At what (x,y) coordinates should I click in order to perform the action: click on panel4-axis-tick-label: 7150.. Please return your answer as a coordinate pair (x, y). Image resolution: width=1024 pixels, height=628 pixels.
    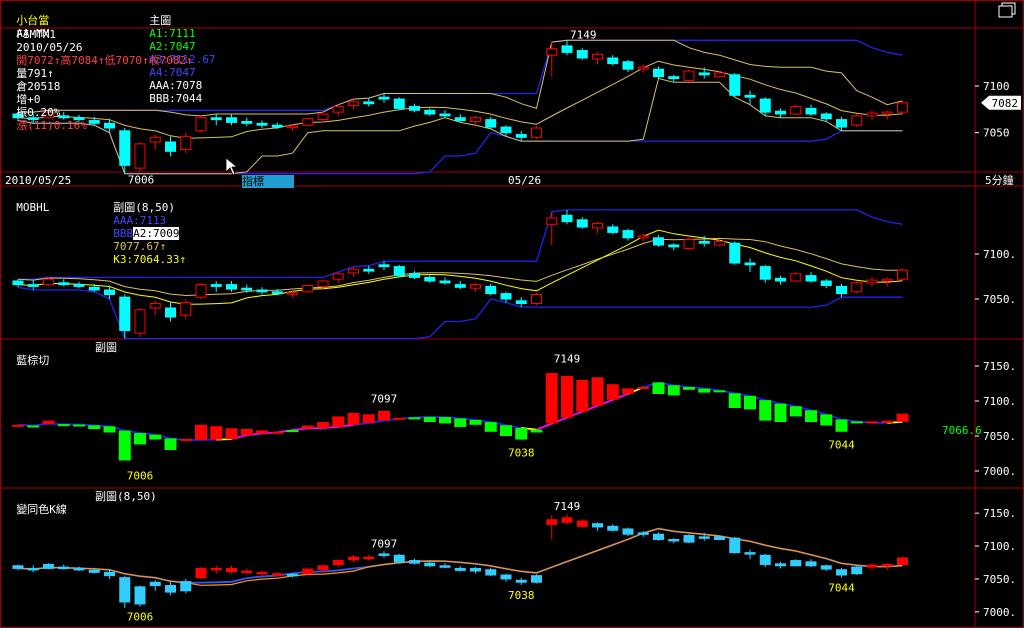
    Looking at the image, I should click on (999, 513).